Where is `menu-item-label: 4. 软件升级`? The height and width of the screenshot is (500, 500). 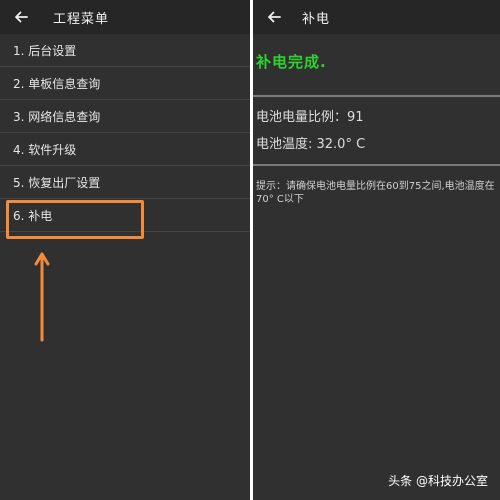
menu-item-label: 4. 软件升级 is located at coordinates (45, 149).